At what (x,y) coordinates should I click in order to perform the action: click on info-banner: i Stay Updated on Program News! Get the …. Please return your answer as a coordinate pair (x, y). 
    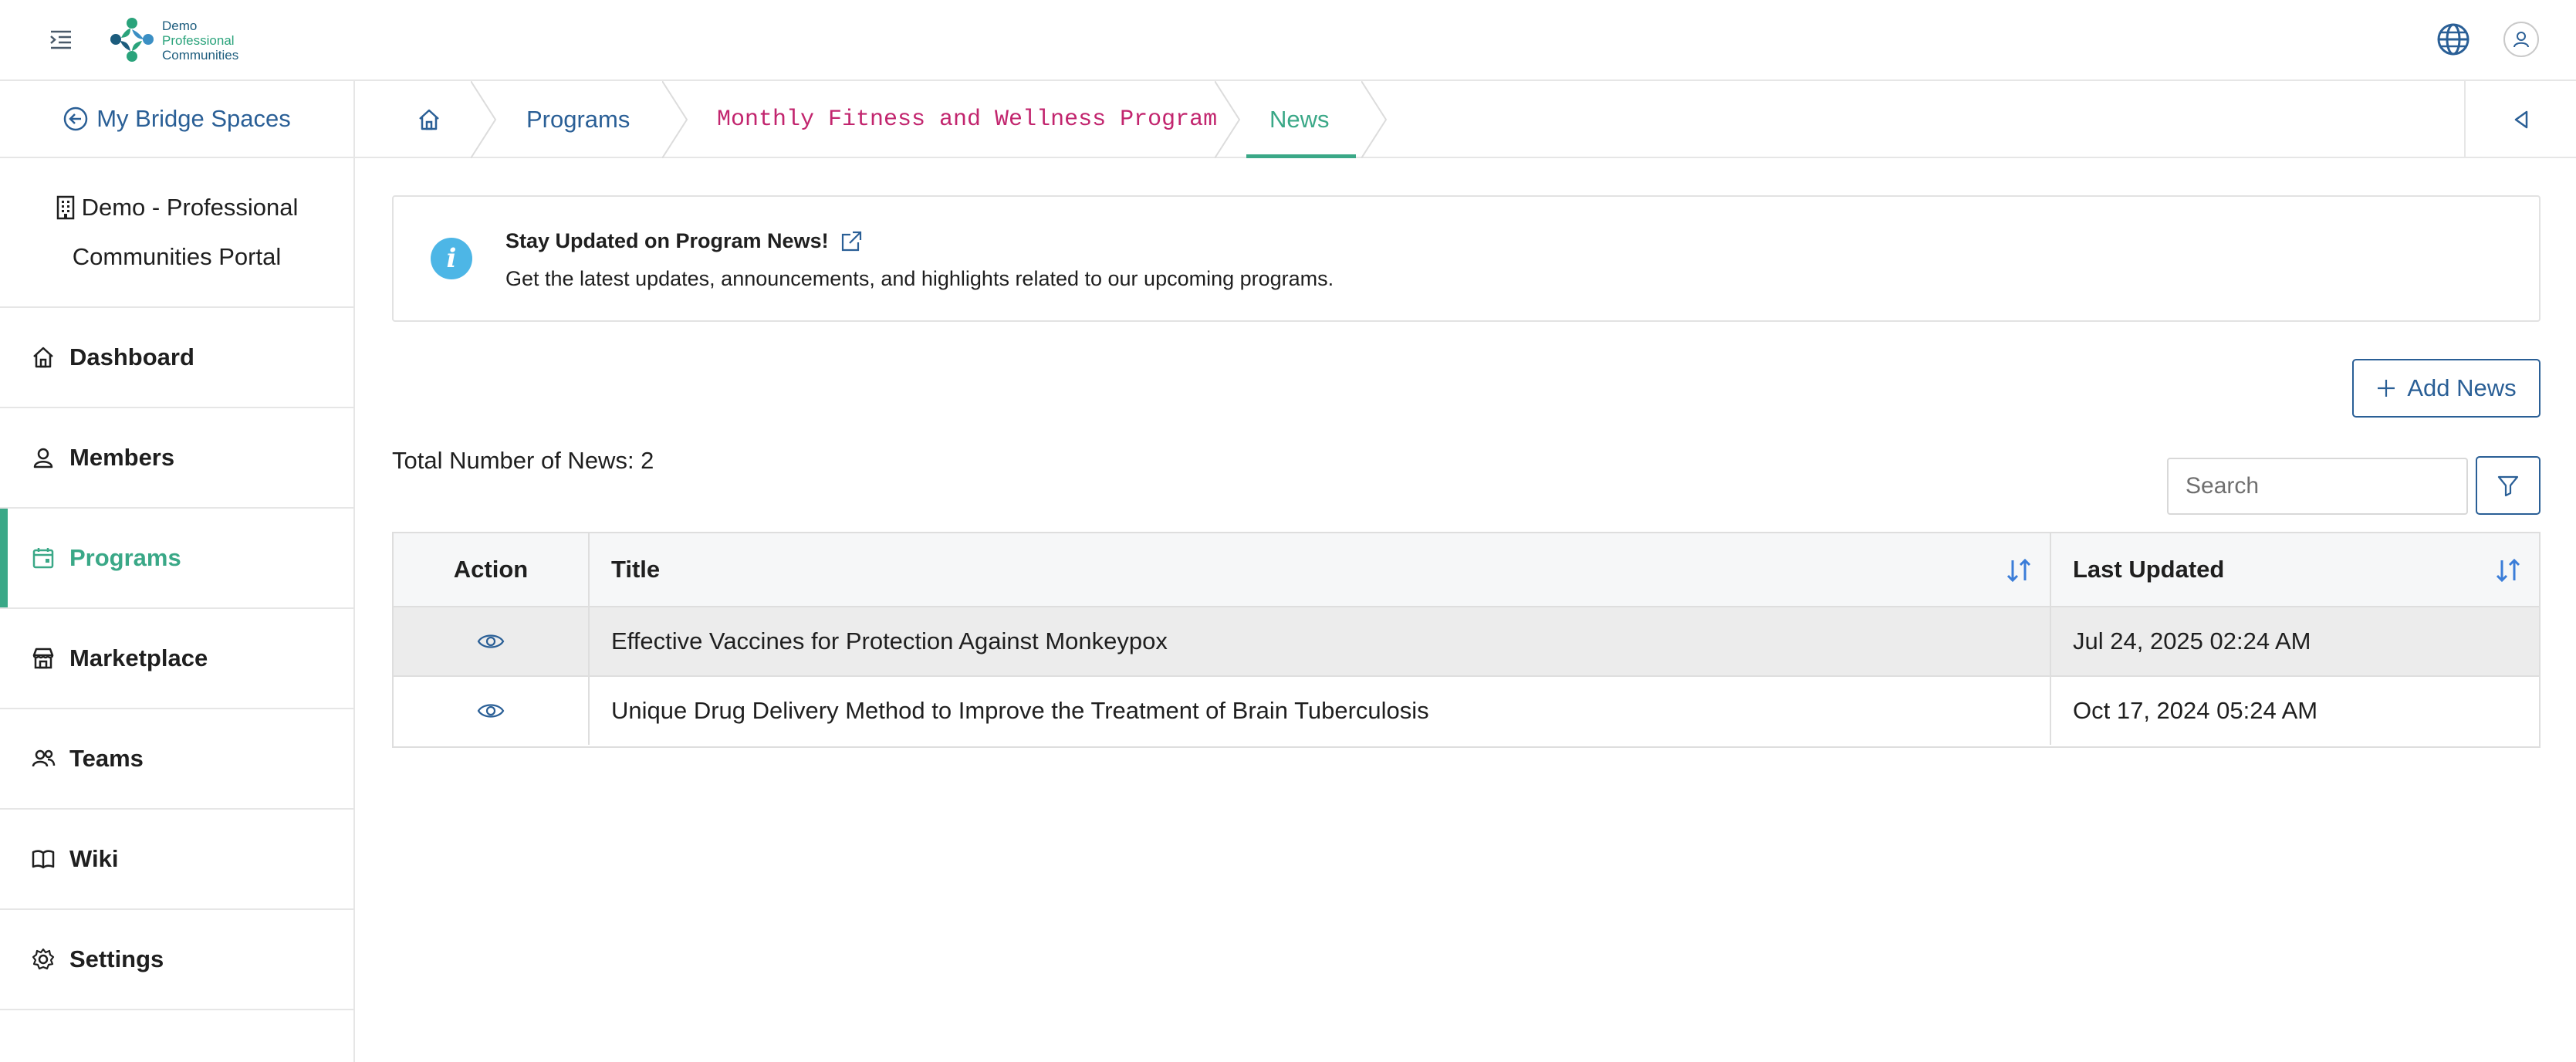
    Looking at the image, I should click on (1466, 258).